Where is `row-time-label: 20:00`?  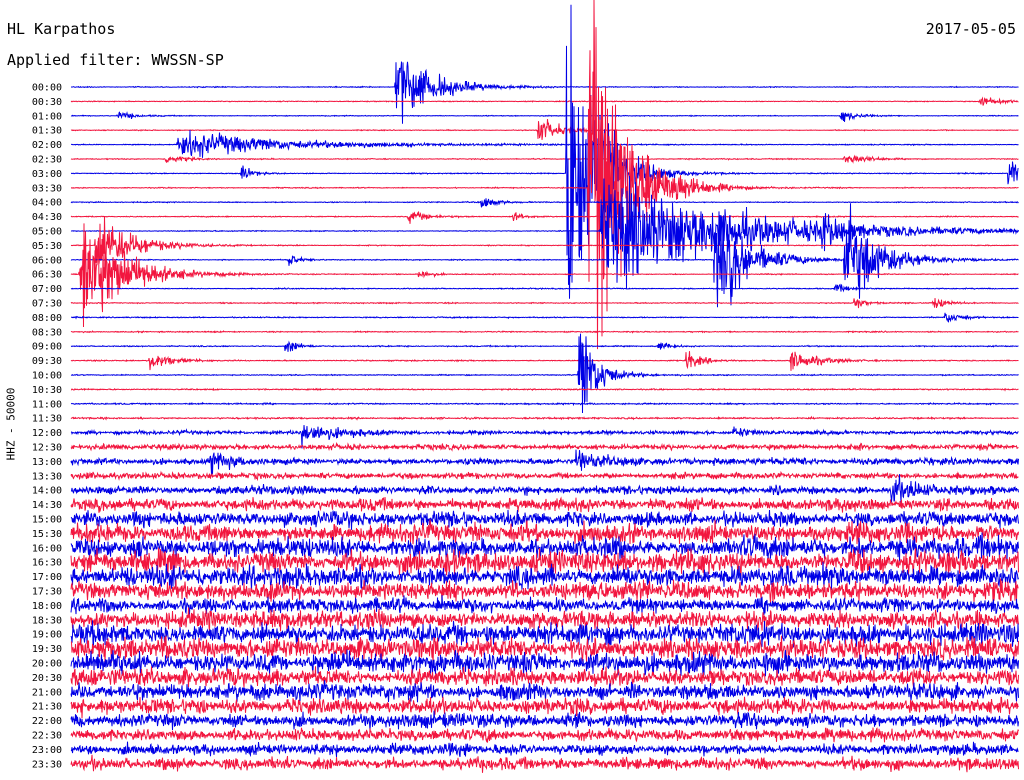 row-time-label: 20:00 is located at coordinates (47, 664).